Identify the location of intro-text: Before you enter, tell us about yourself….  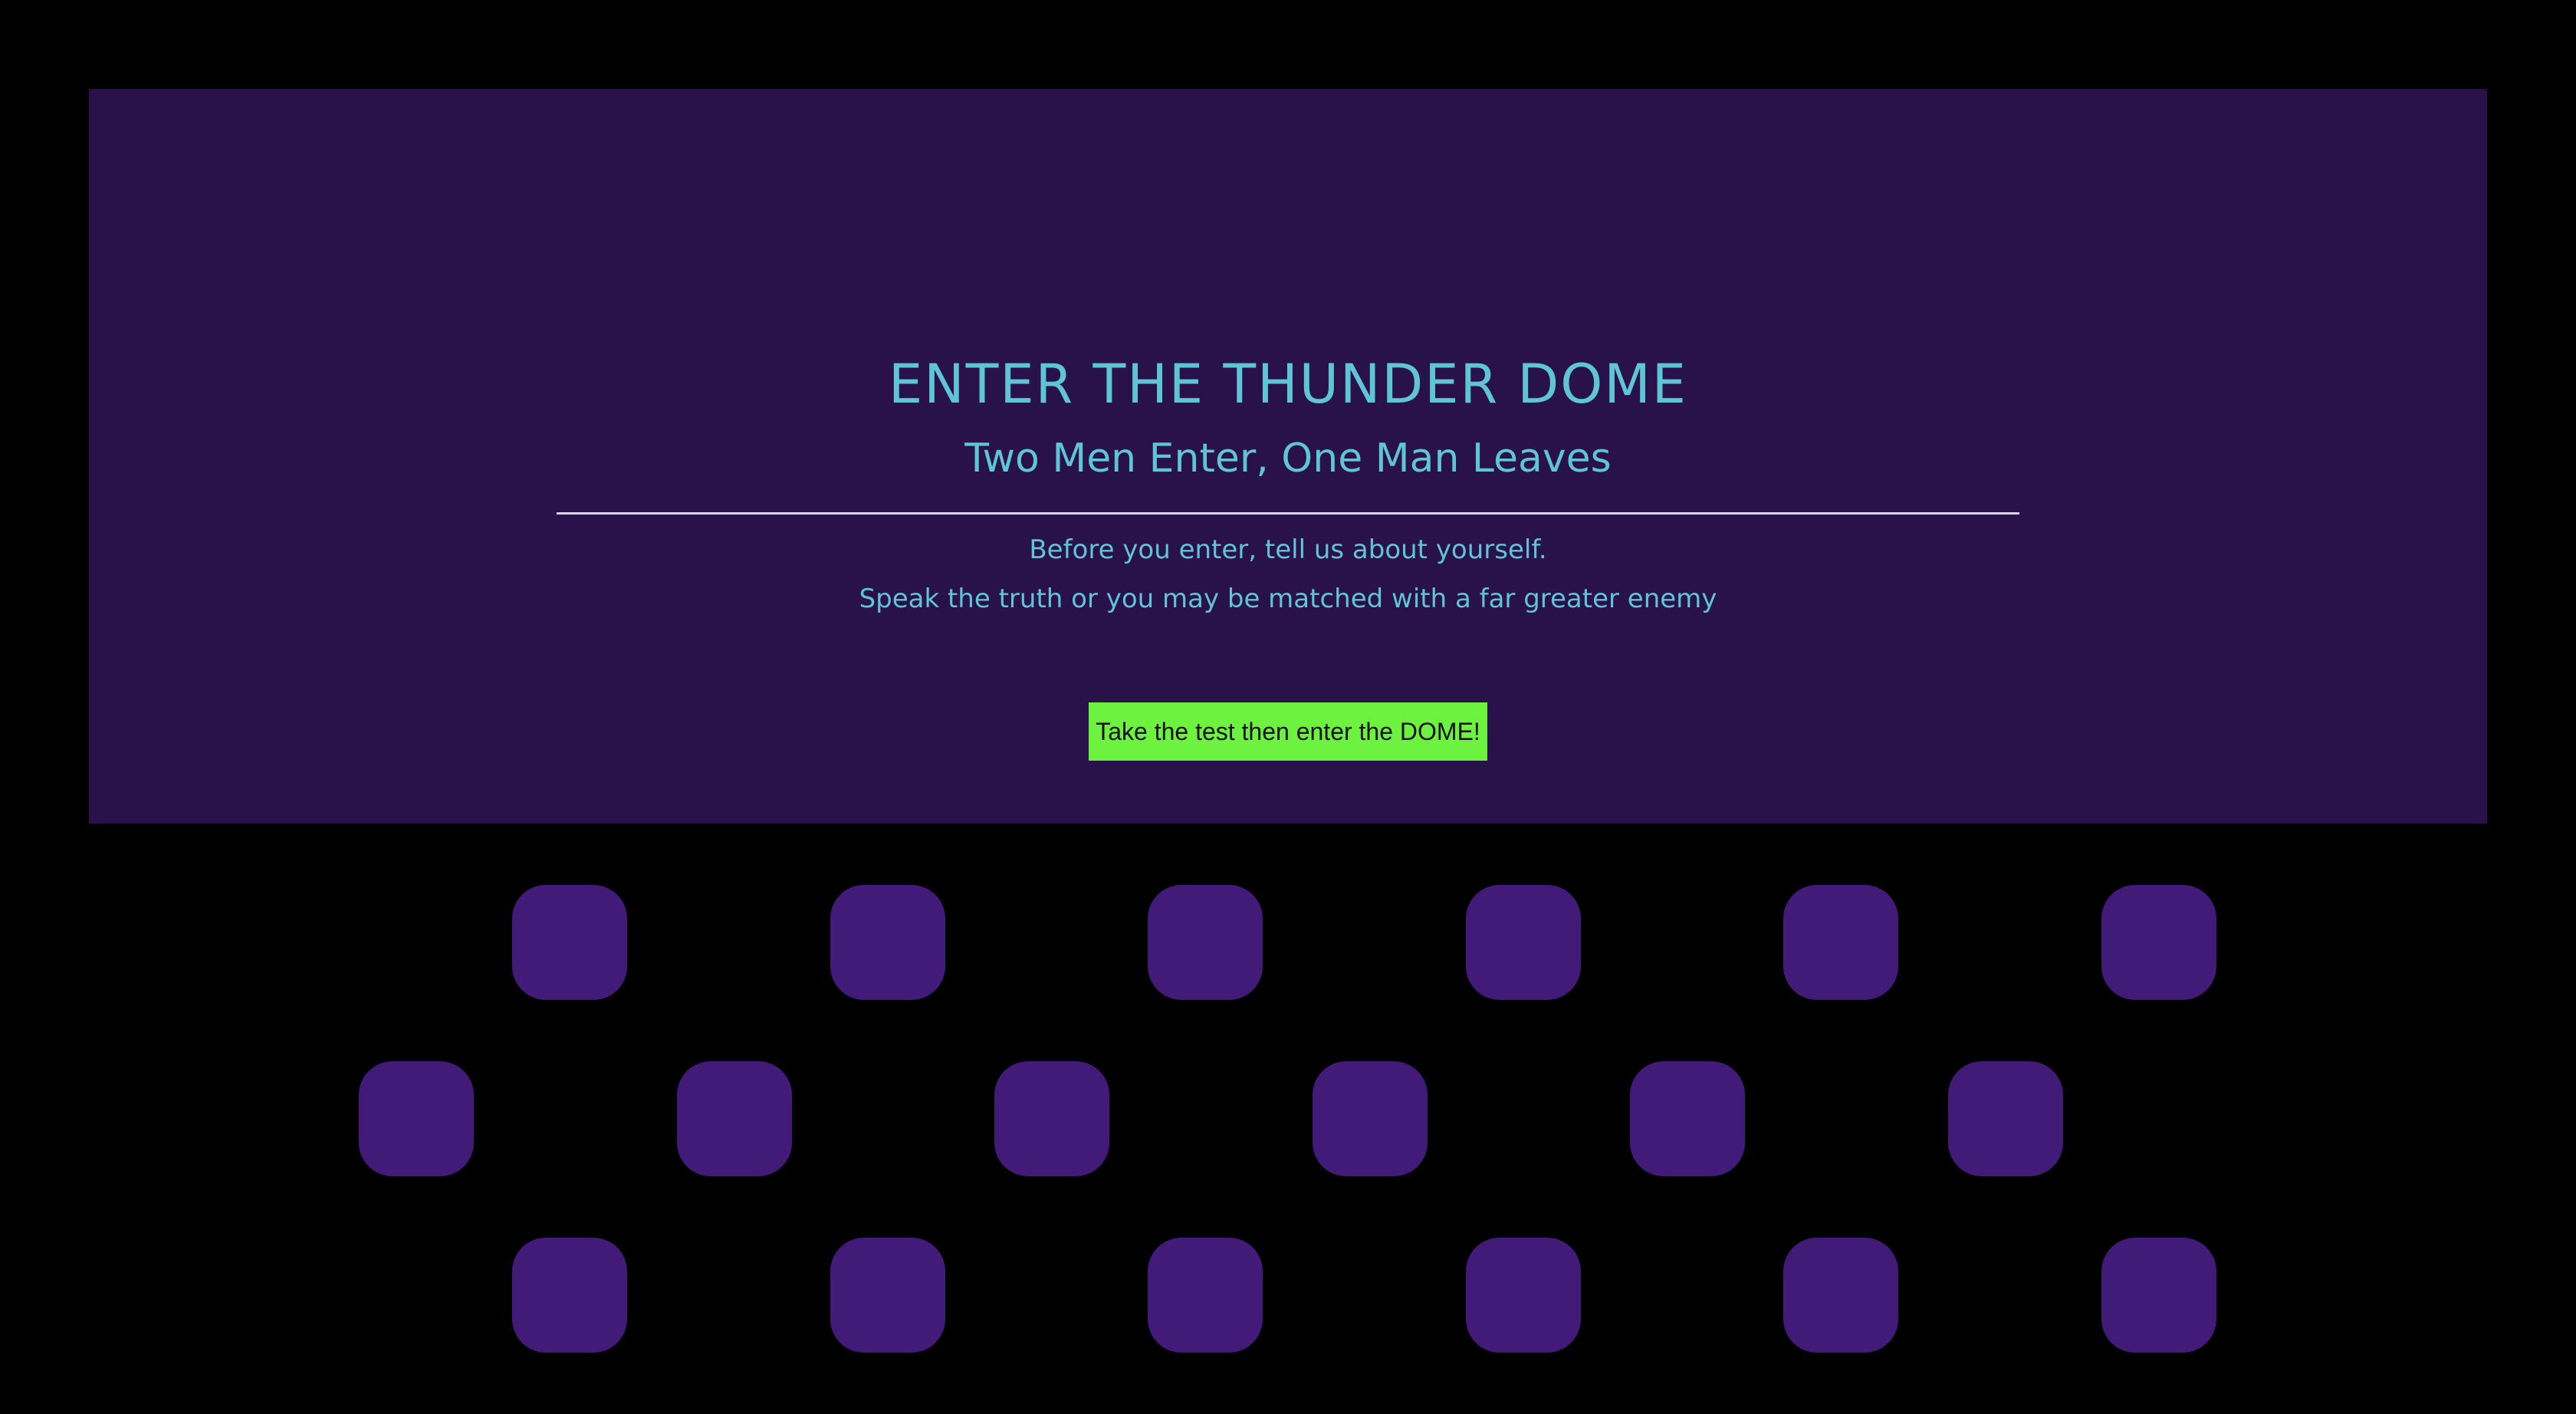
(1288, 549).